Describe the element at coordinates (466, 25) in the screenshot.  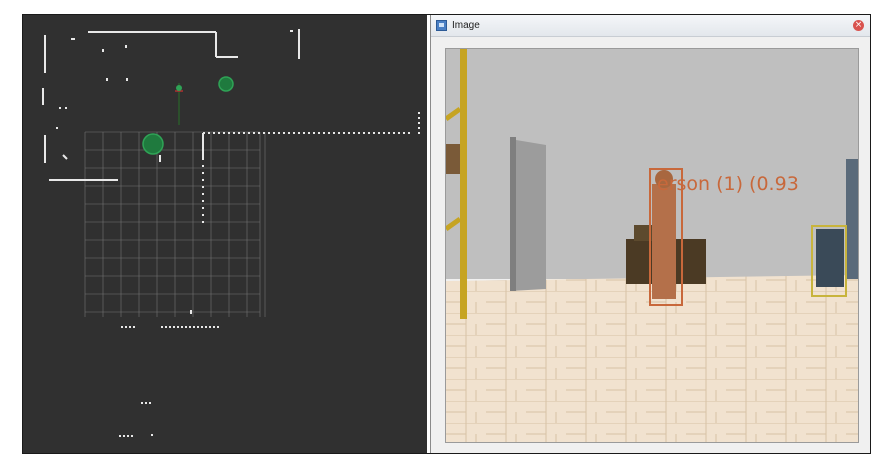
I see `window-title: Image` at that location.